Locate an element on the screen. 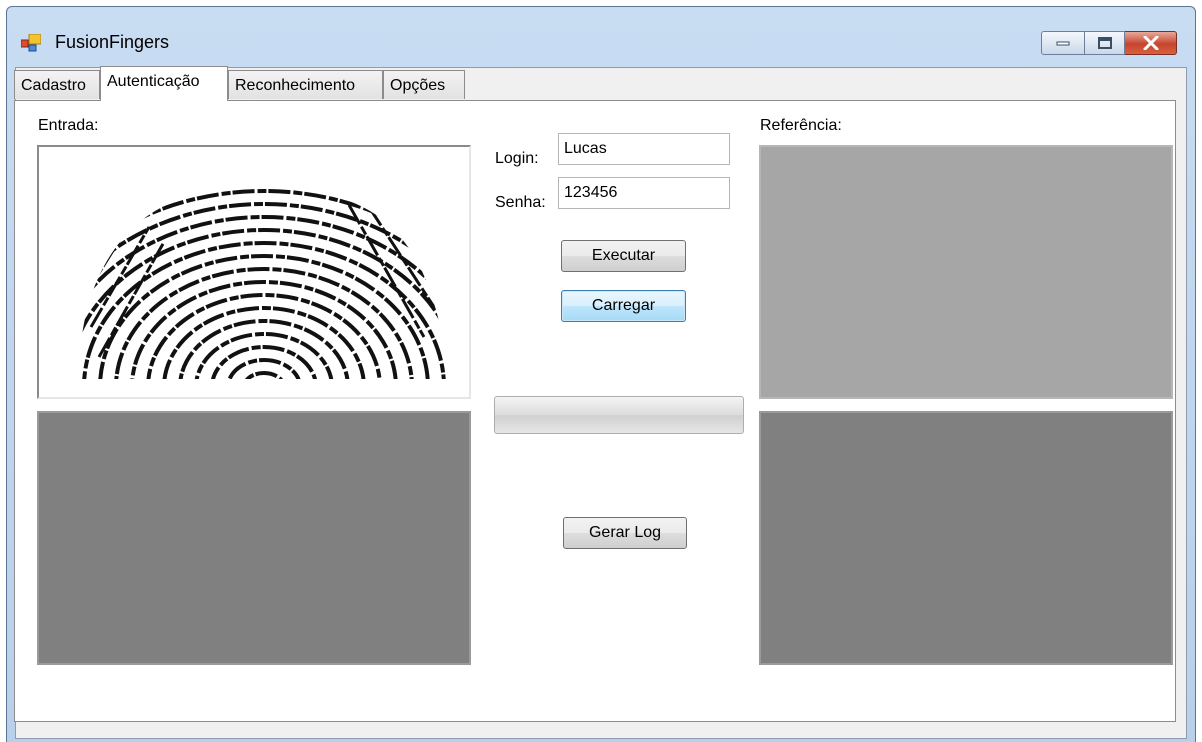 This screenshot has width=1202, height=742. title-bar: FusionFingers is located at coordinates (601, 37).